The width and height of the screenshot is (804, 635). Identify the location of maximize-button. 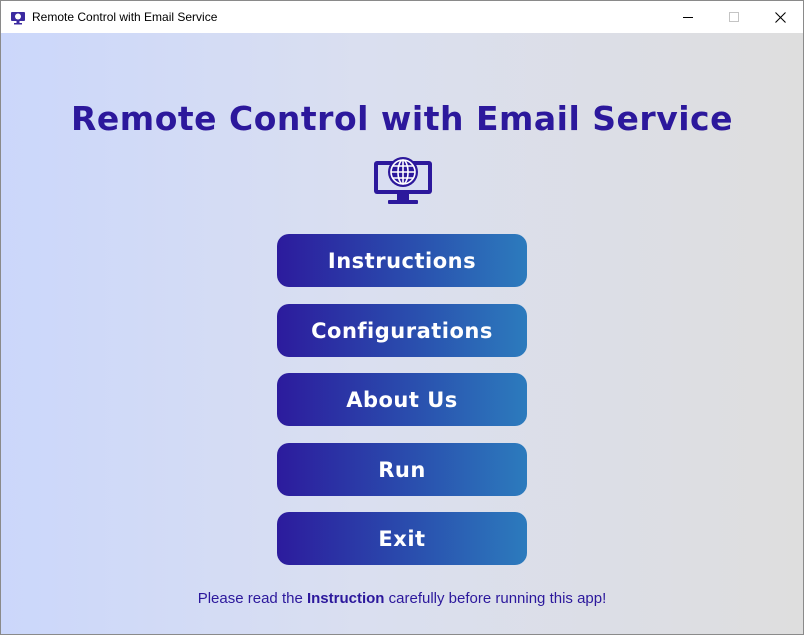
(734, 17).